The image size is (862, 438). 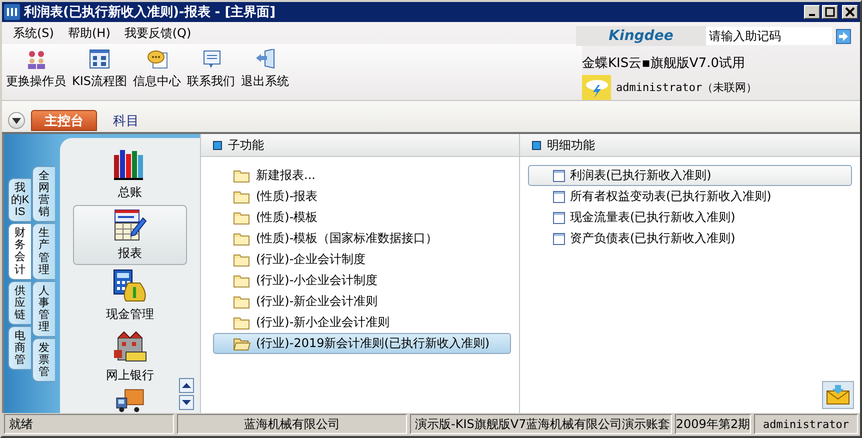 What do you see at coordinates (362, 217) in the screenshot?
I see `list-item: (性质)-模板` at bounding box center [362, 217].